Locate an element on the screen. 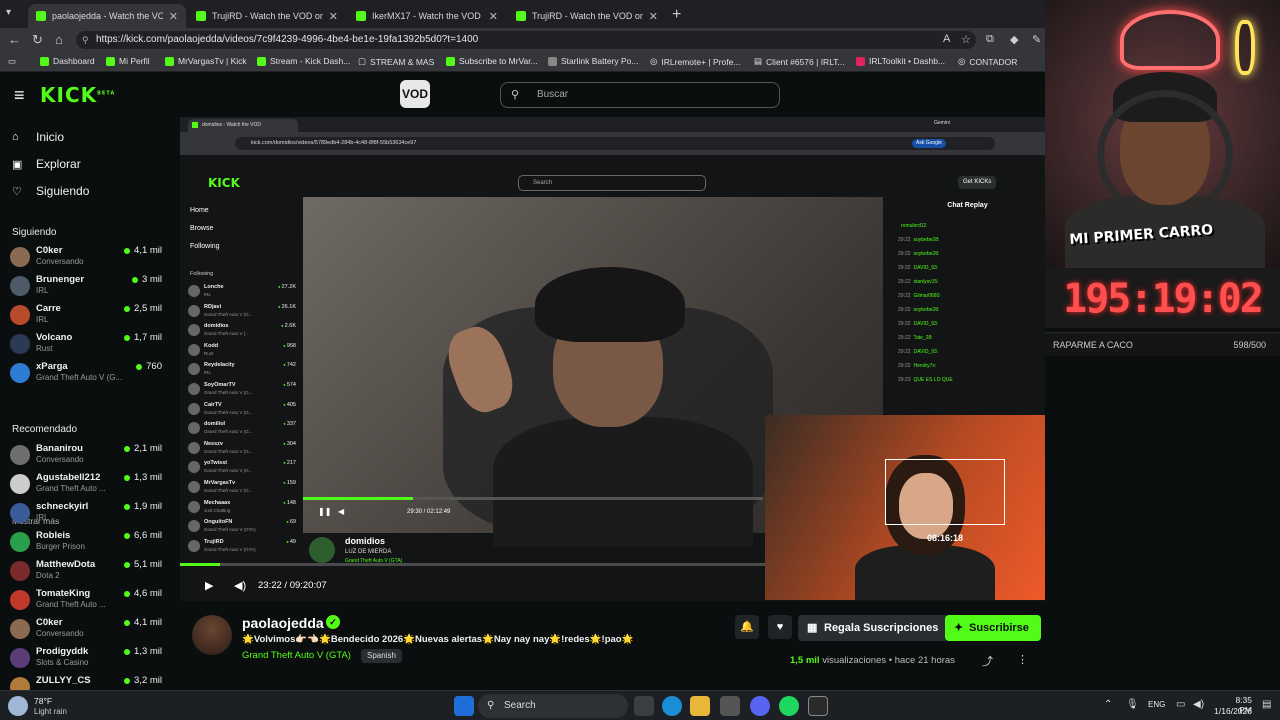  follow-heart-icon: ♥ is located at coordinates (780, 627).